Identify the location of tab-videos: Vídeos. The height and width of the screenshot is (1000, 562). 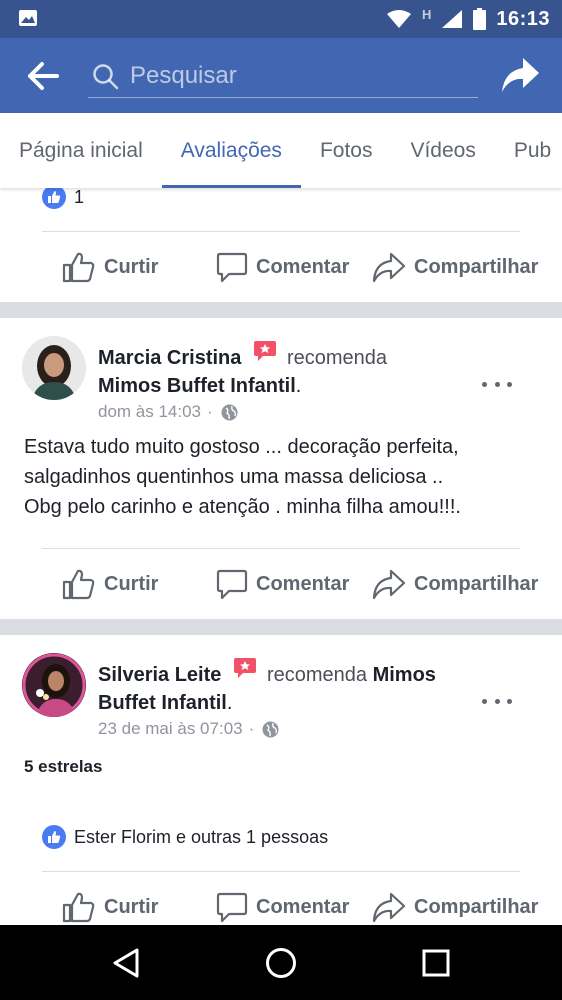
(442, 150).